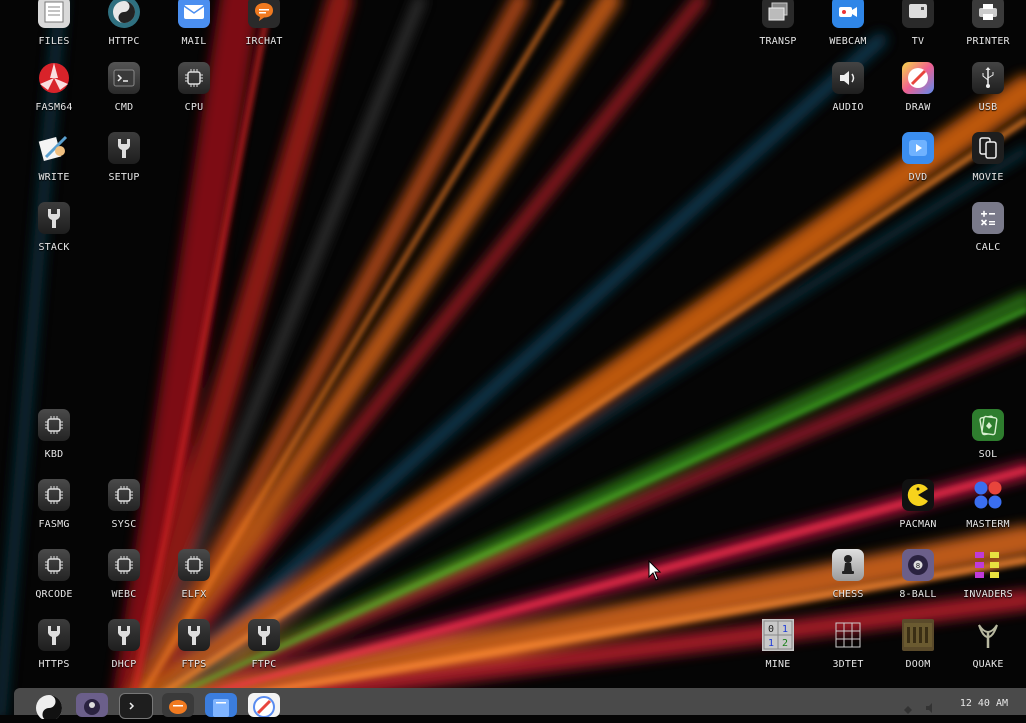 Image resolution: width=1026 pixels, height=723 pixels. I want to click on desktop-icon-sol: SOL, so click(988, 445).